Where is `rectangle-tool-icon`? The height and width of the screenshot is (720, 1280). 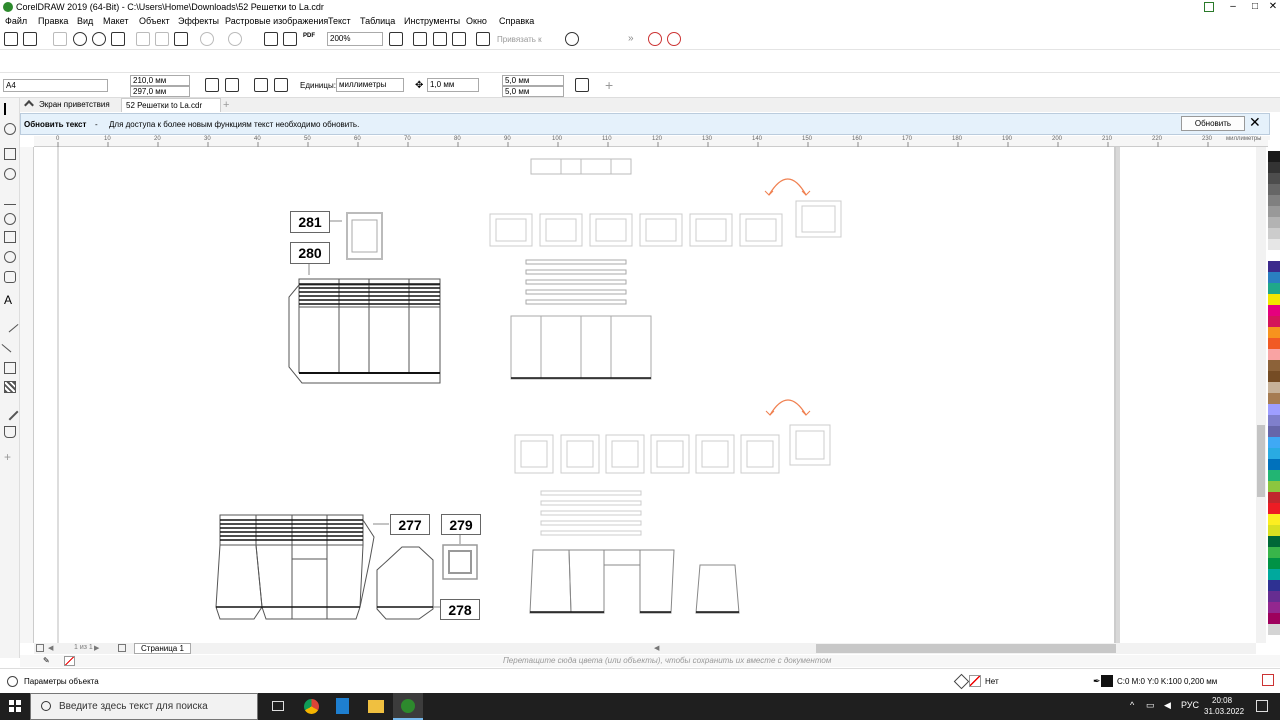 rectangle-tool-icon is located at coordinates (10, 237).